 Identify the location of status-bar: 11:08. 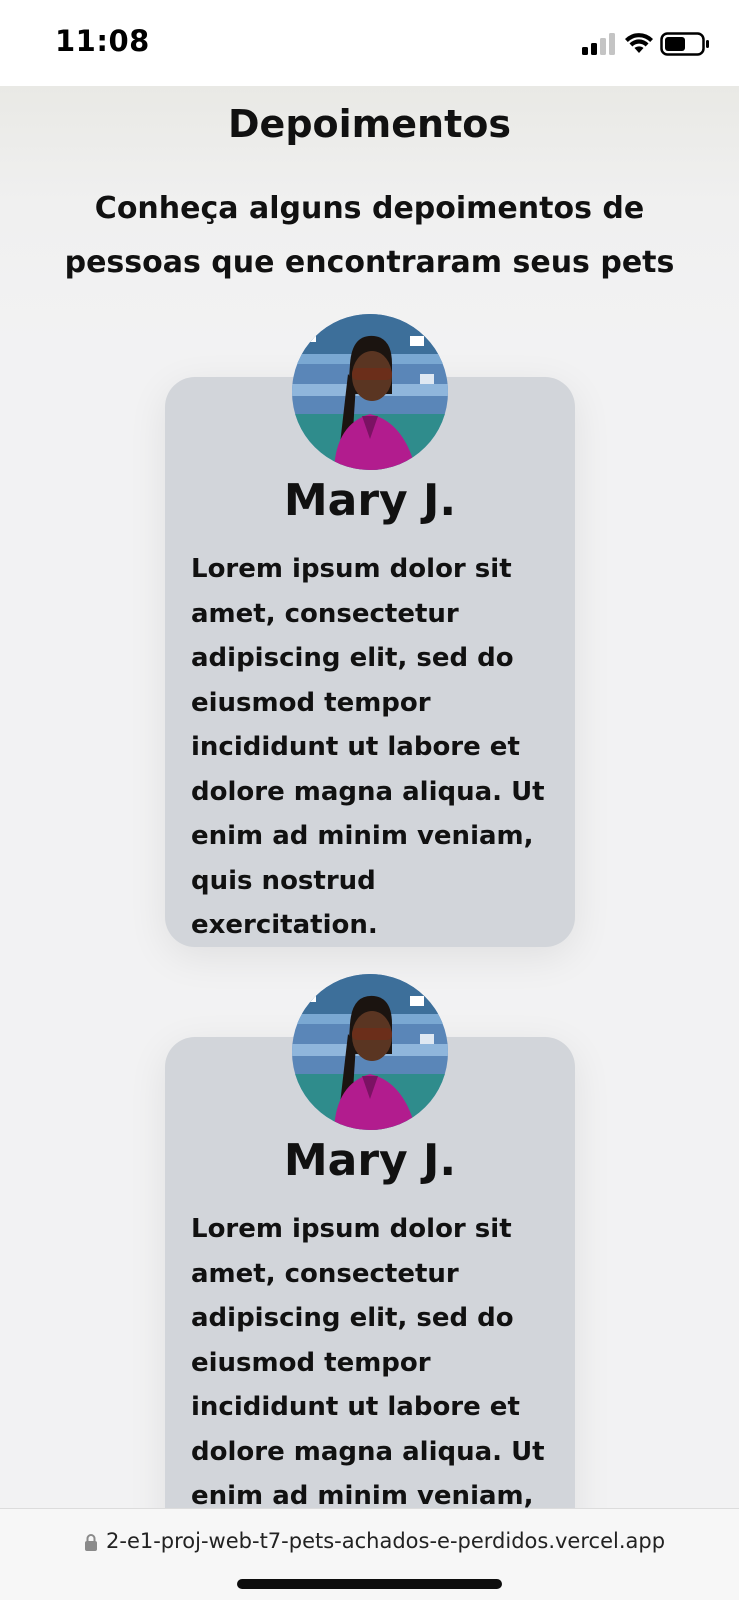
(369, 43).